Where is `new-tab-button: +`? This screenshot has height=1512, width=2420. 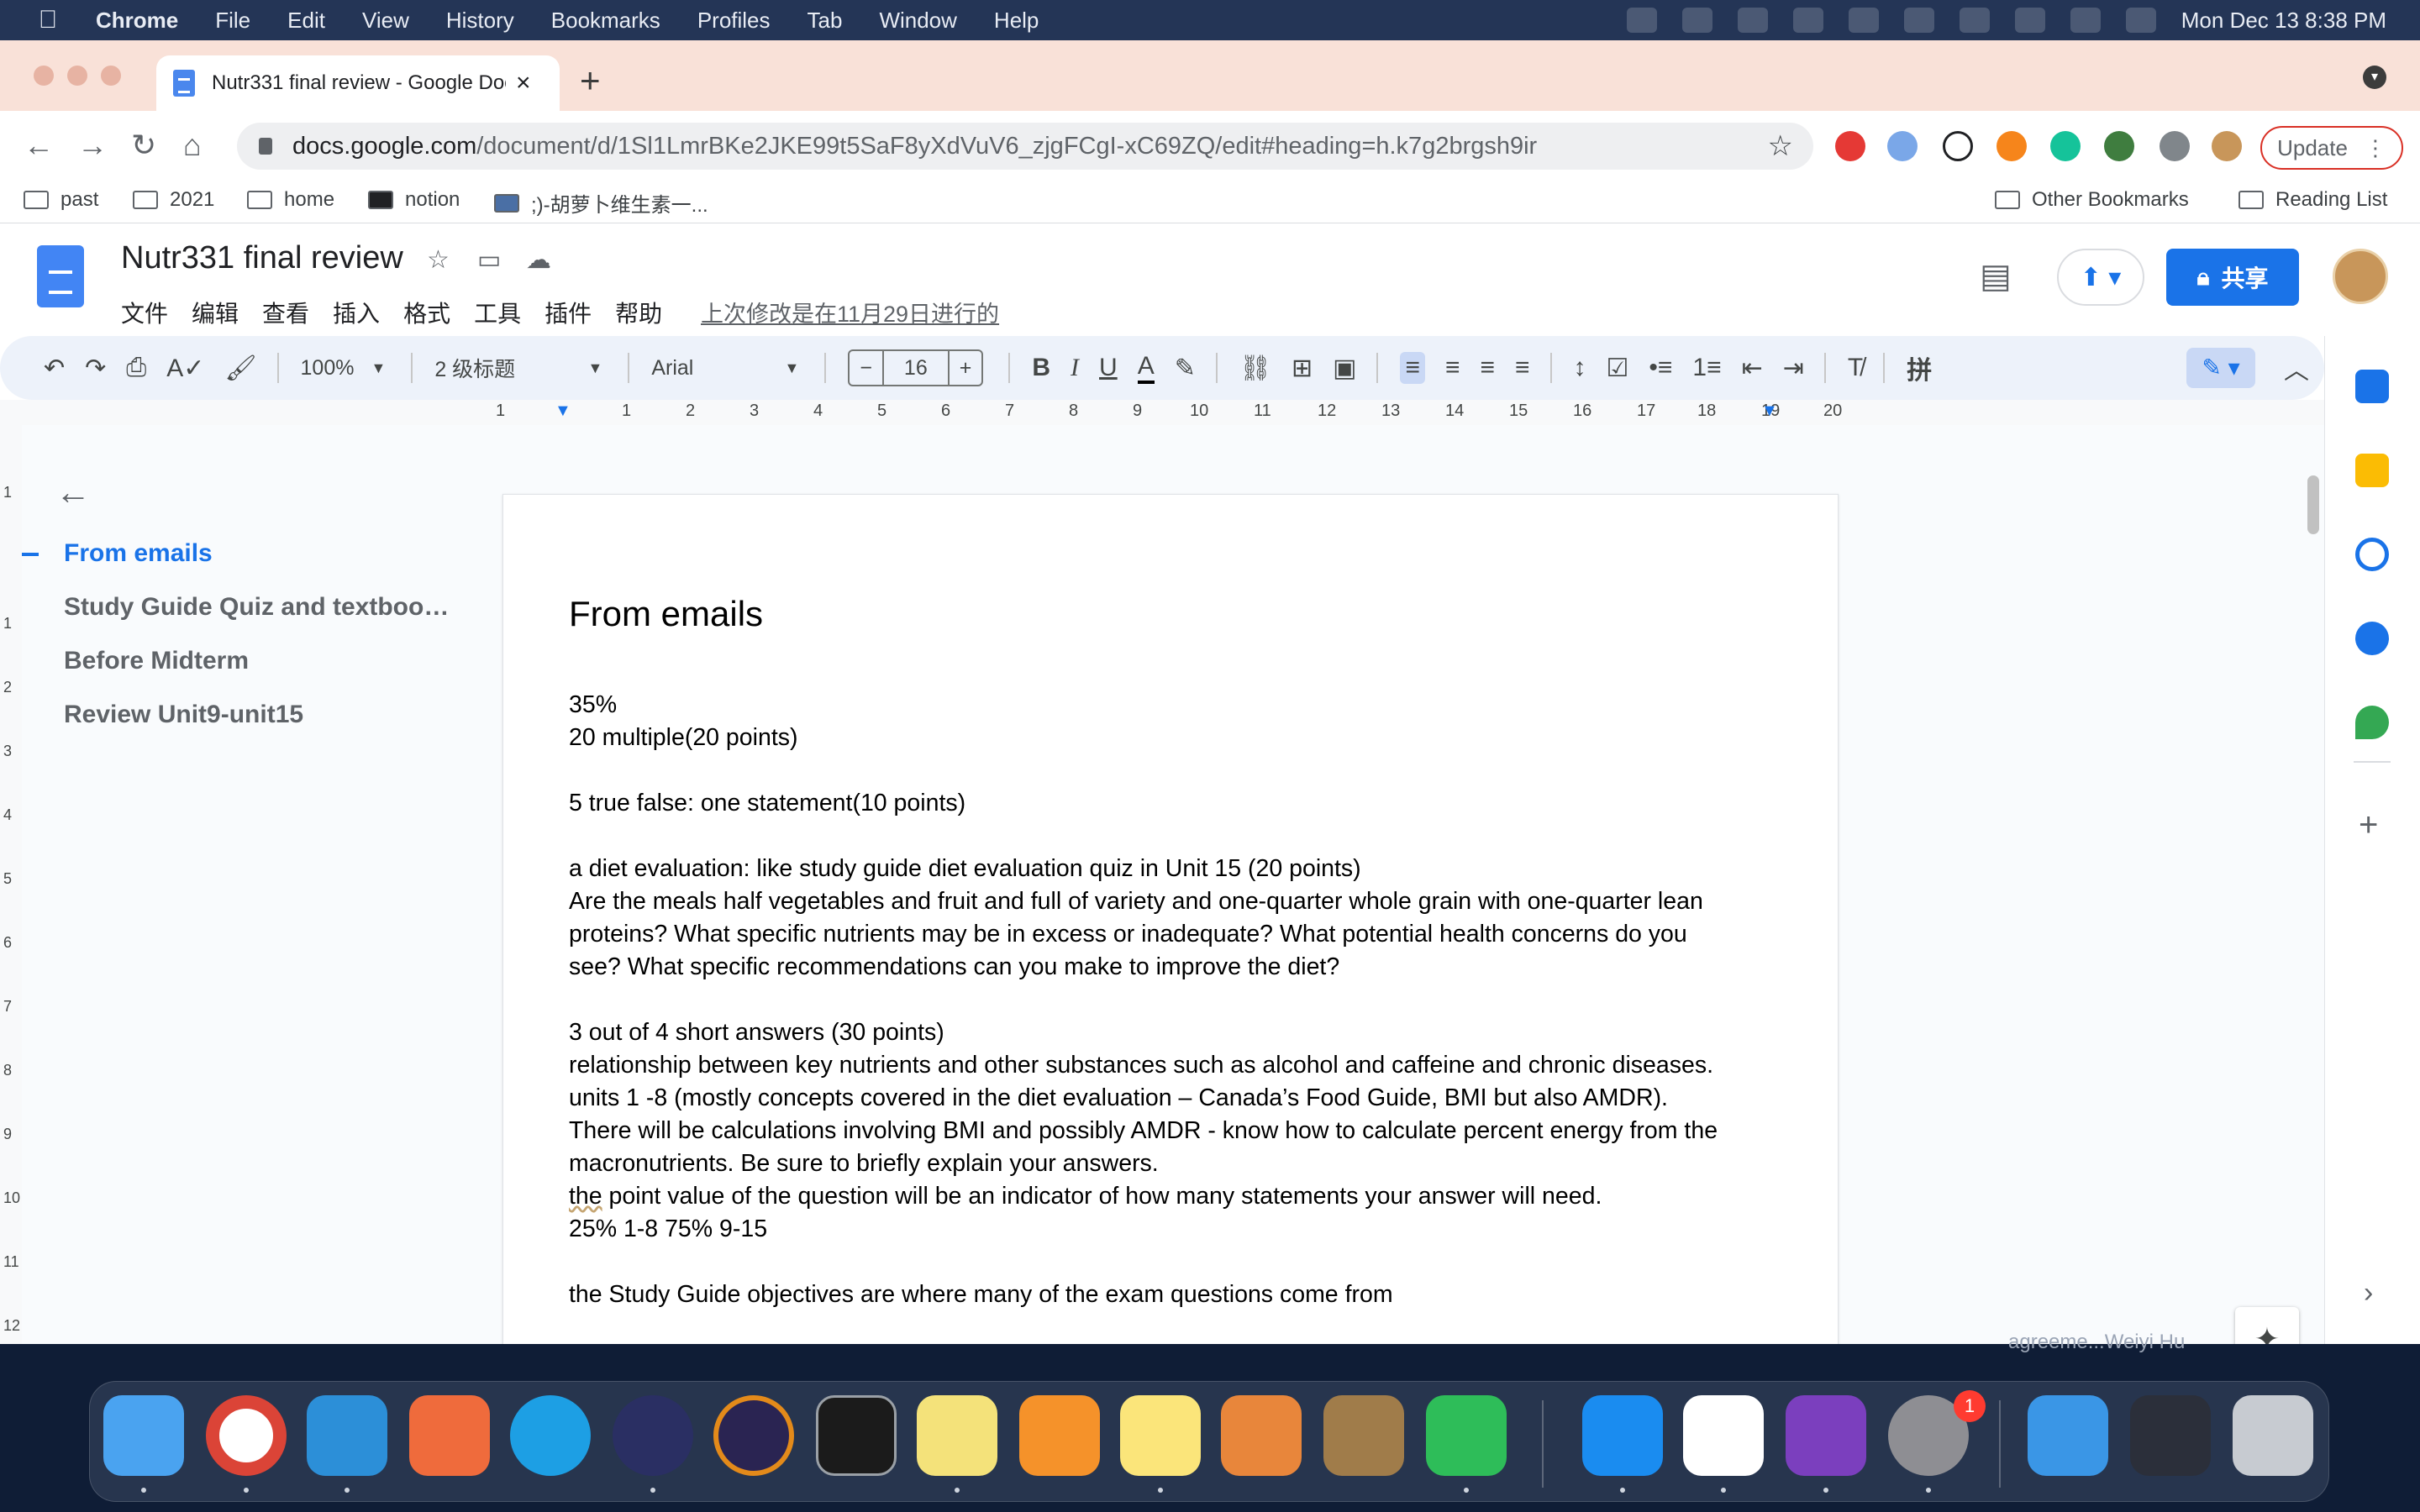 new-tab-button: + is located at coordinates (590, 80).